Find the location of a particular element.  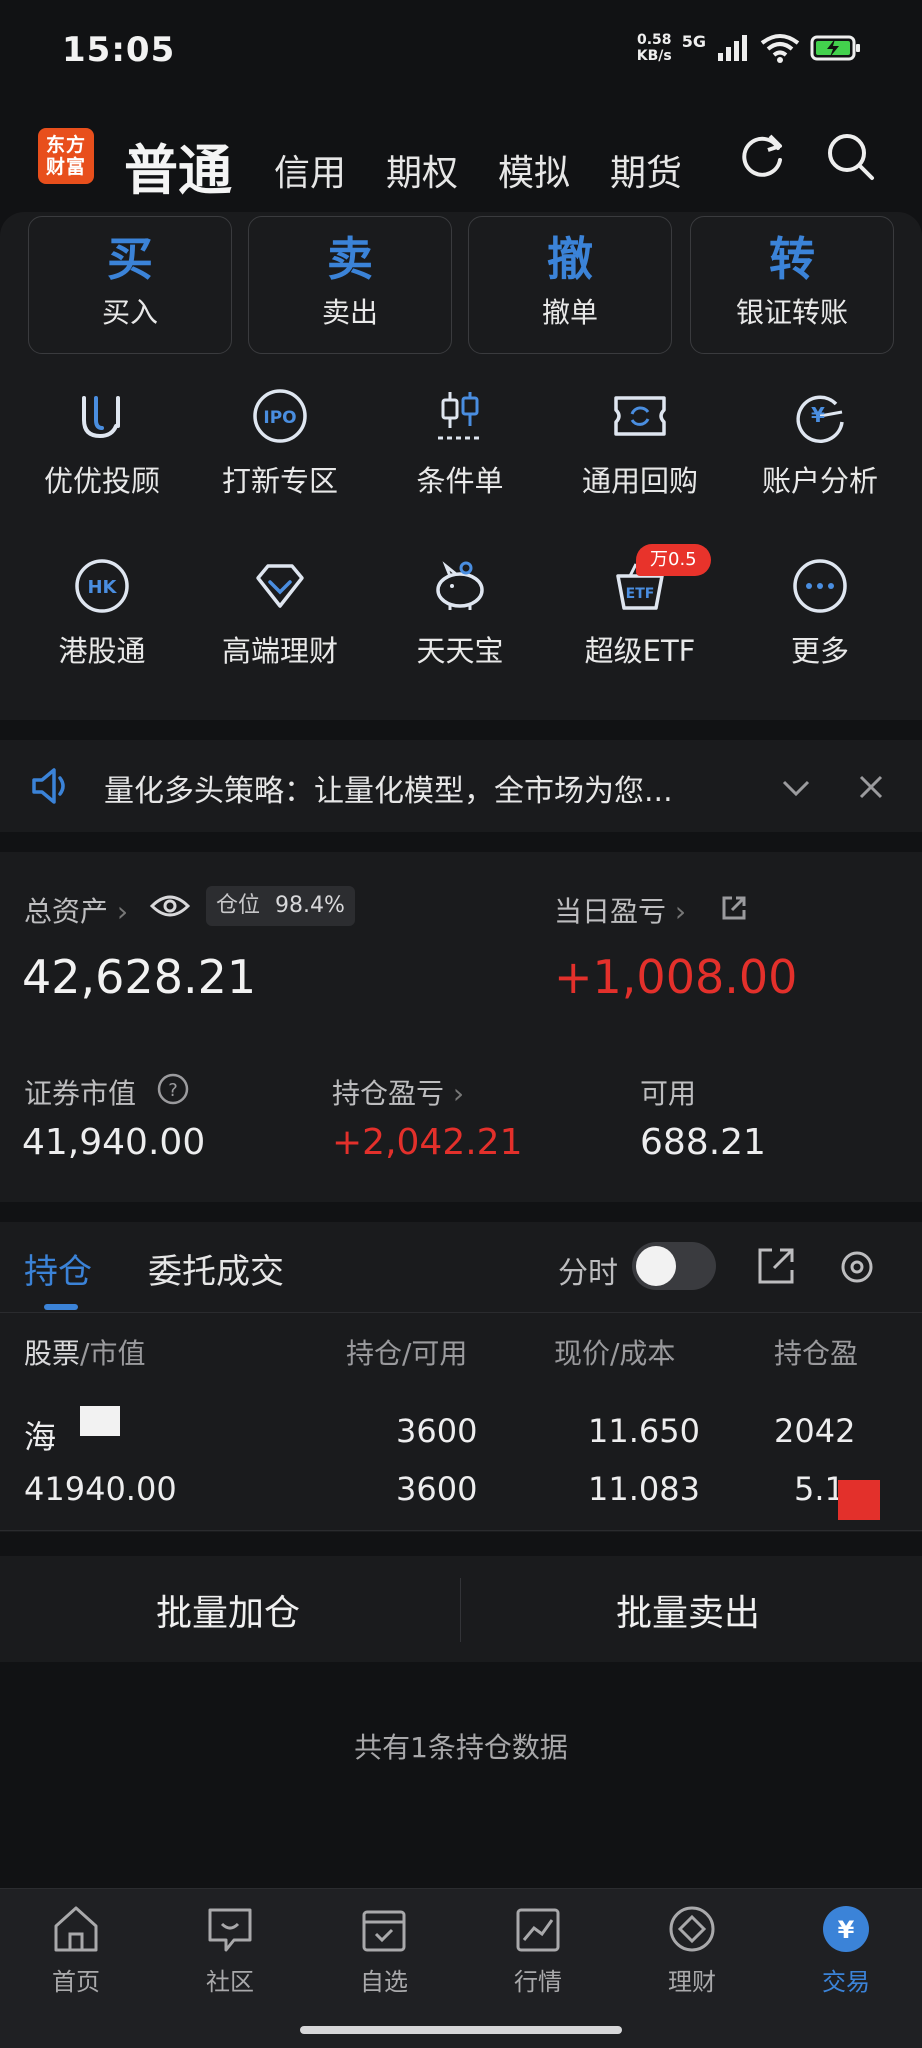

grid-item-more: 更多 is located at coordinates (820, 613).